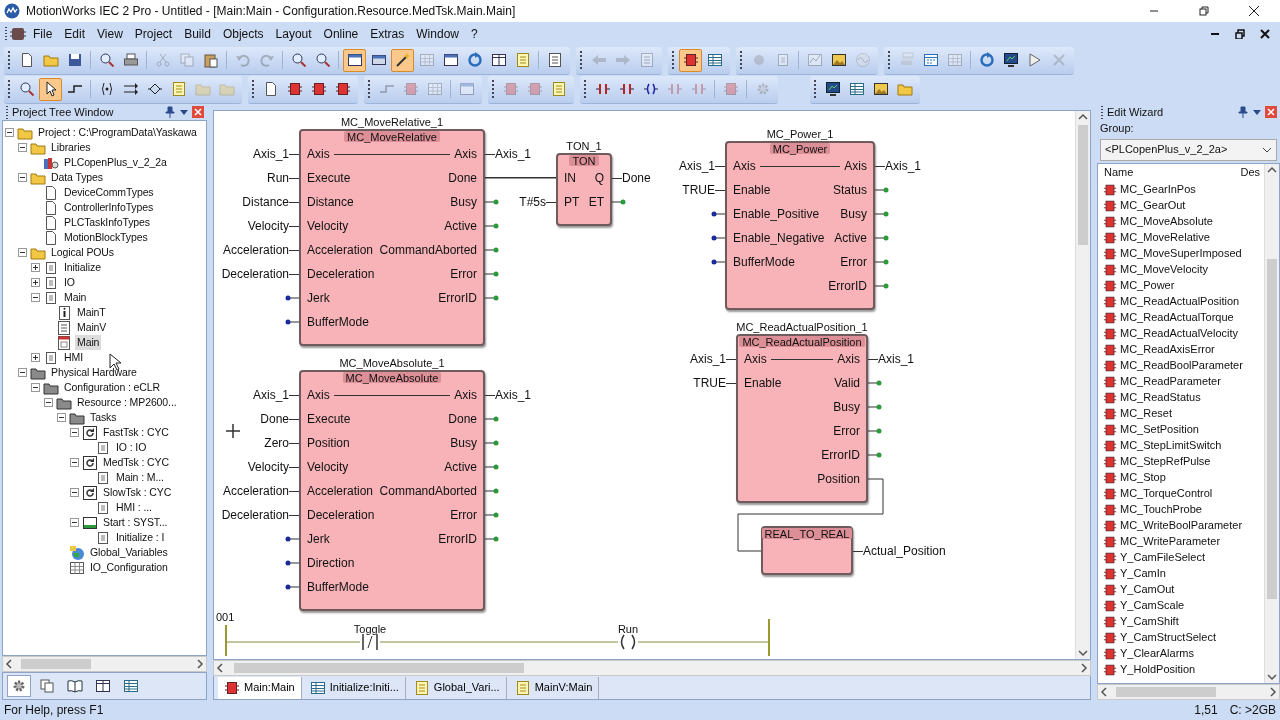  I want to click on function-block-item: MC_ReadStatus, so click(1181, 397).